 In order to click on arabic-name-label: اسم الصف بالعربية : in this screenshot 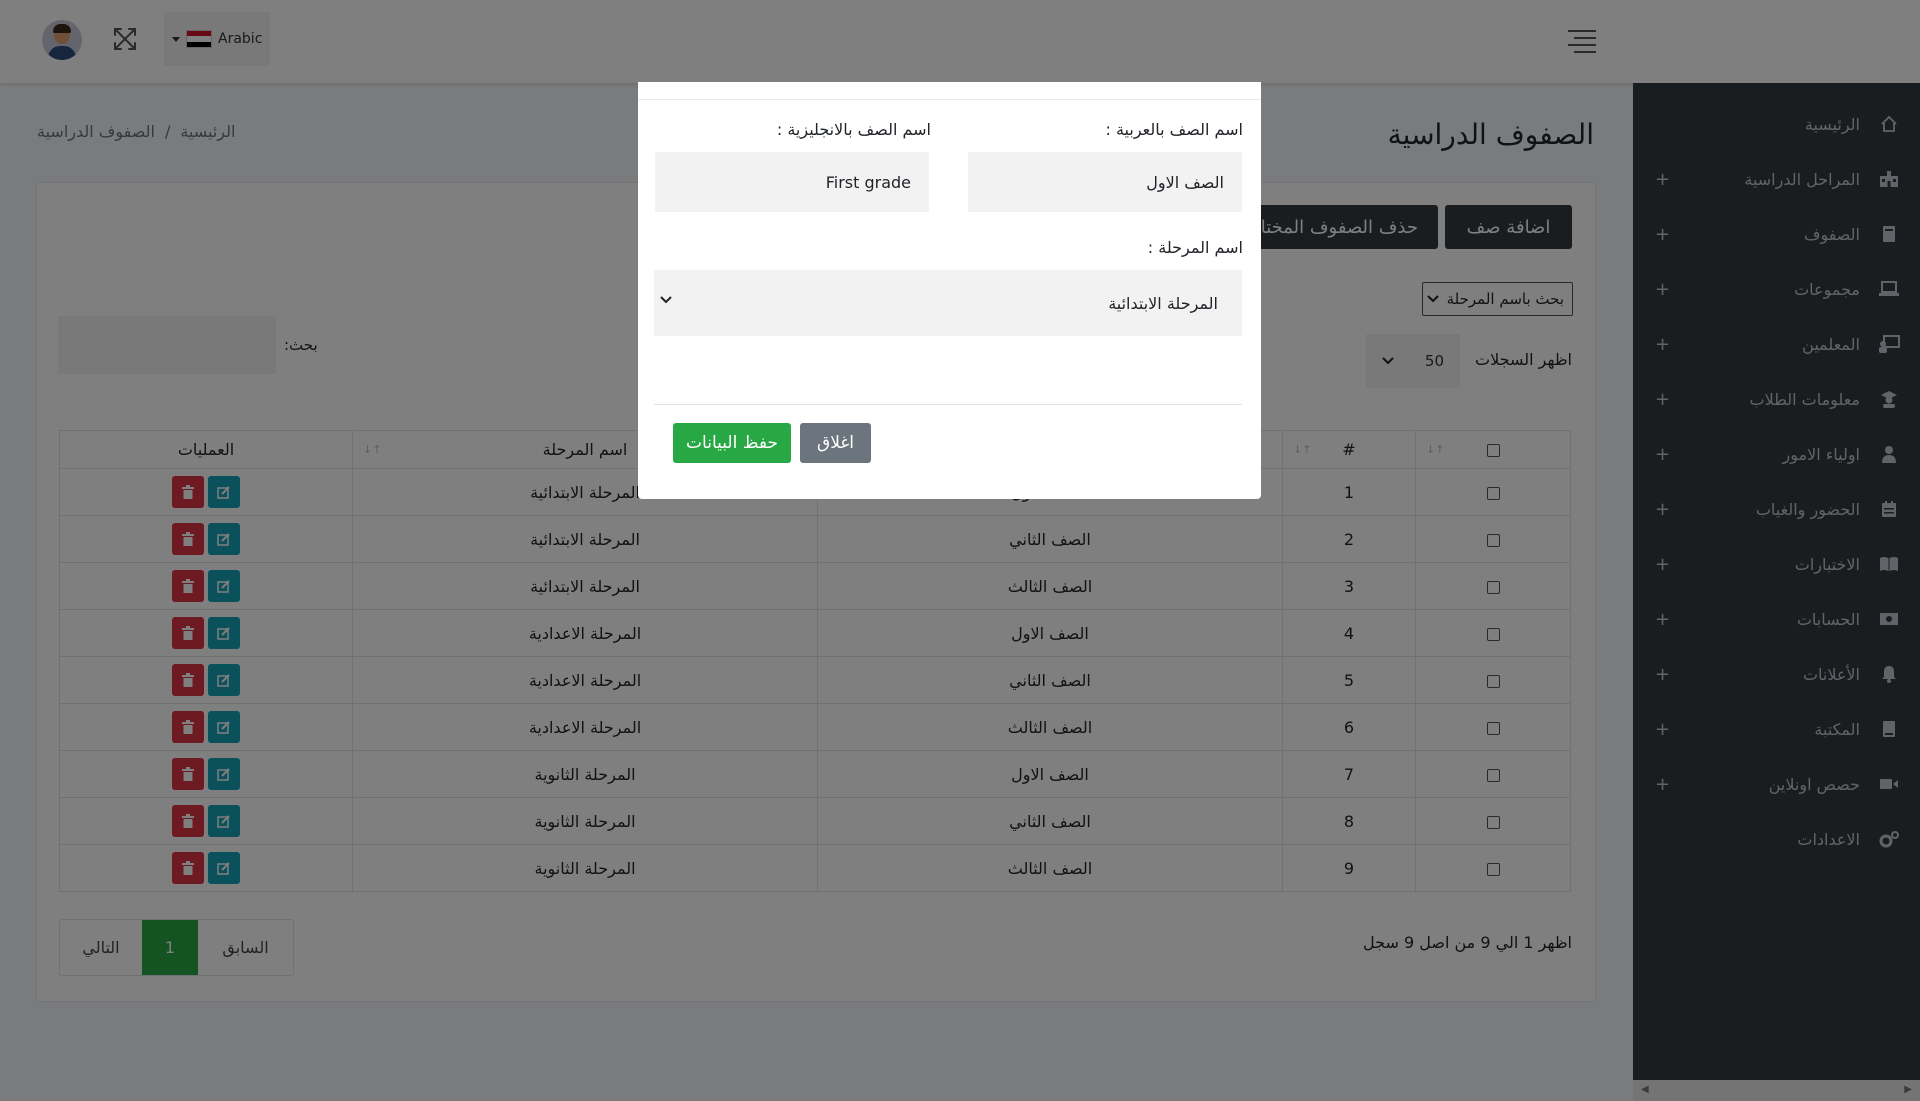, I will do `click(1174, 129)`.